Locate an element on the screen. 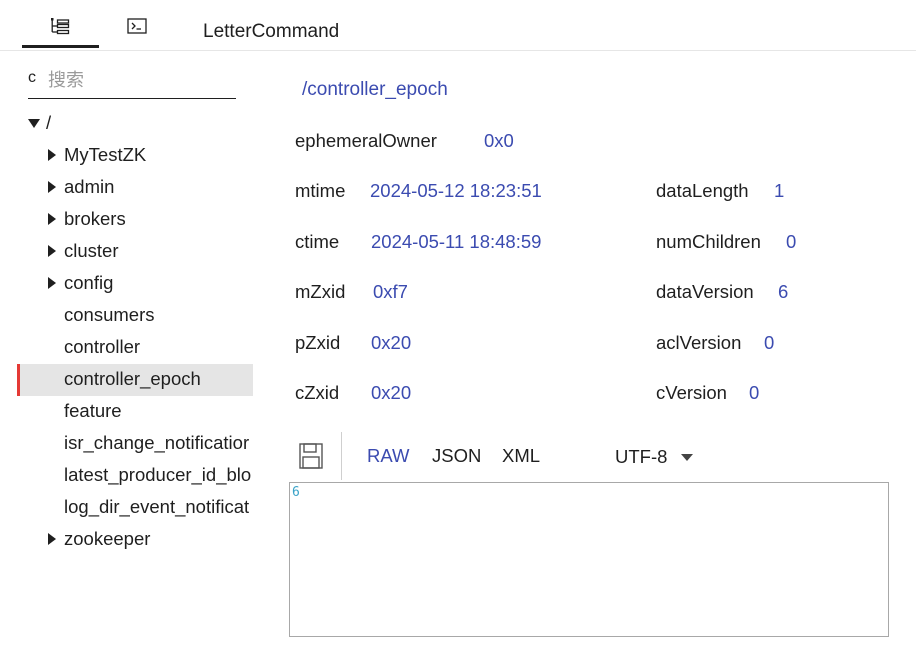  caret-down-icon is located at coordinates (34, 123).